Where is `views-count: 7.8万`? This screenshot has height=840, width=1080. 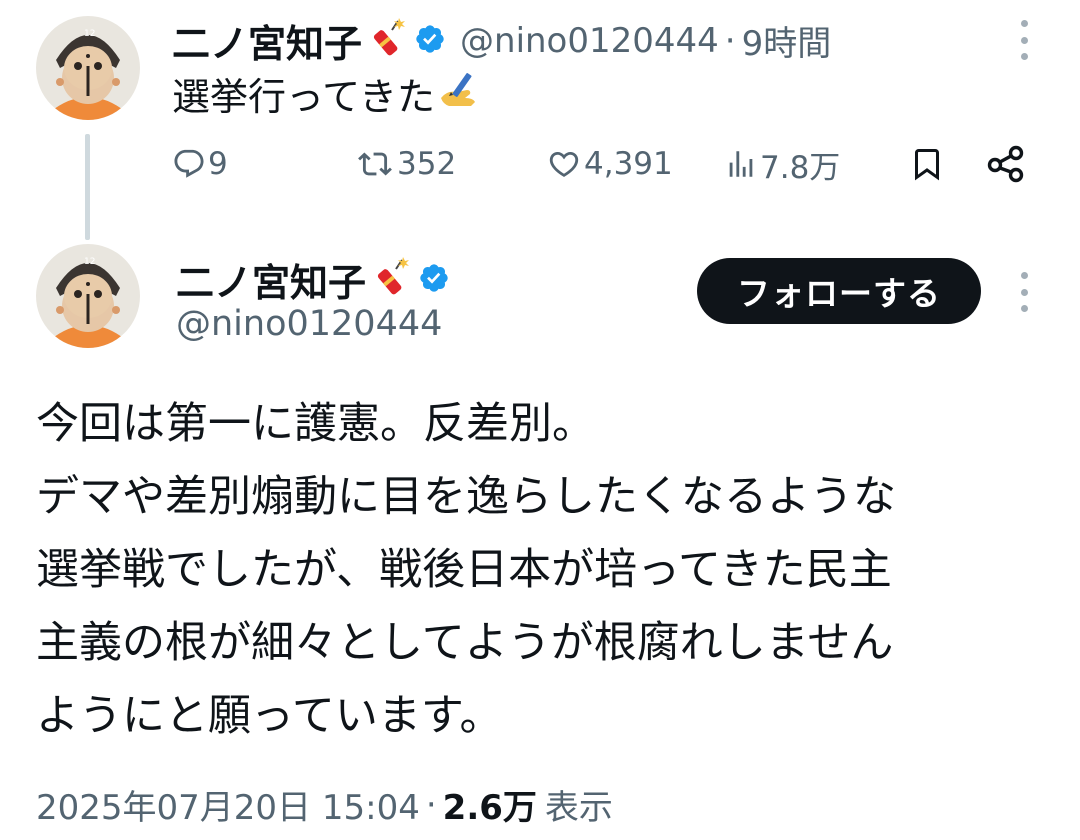 views-count: 7.8万 is located at coordinates (800, 167).